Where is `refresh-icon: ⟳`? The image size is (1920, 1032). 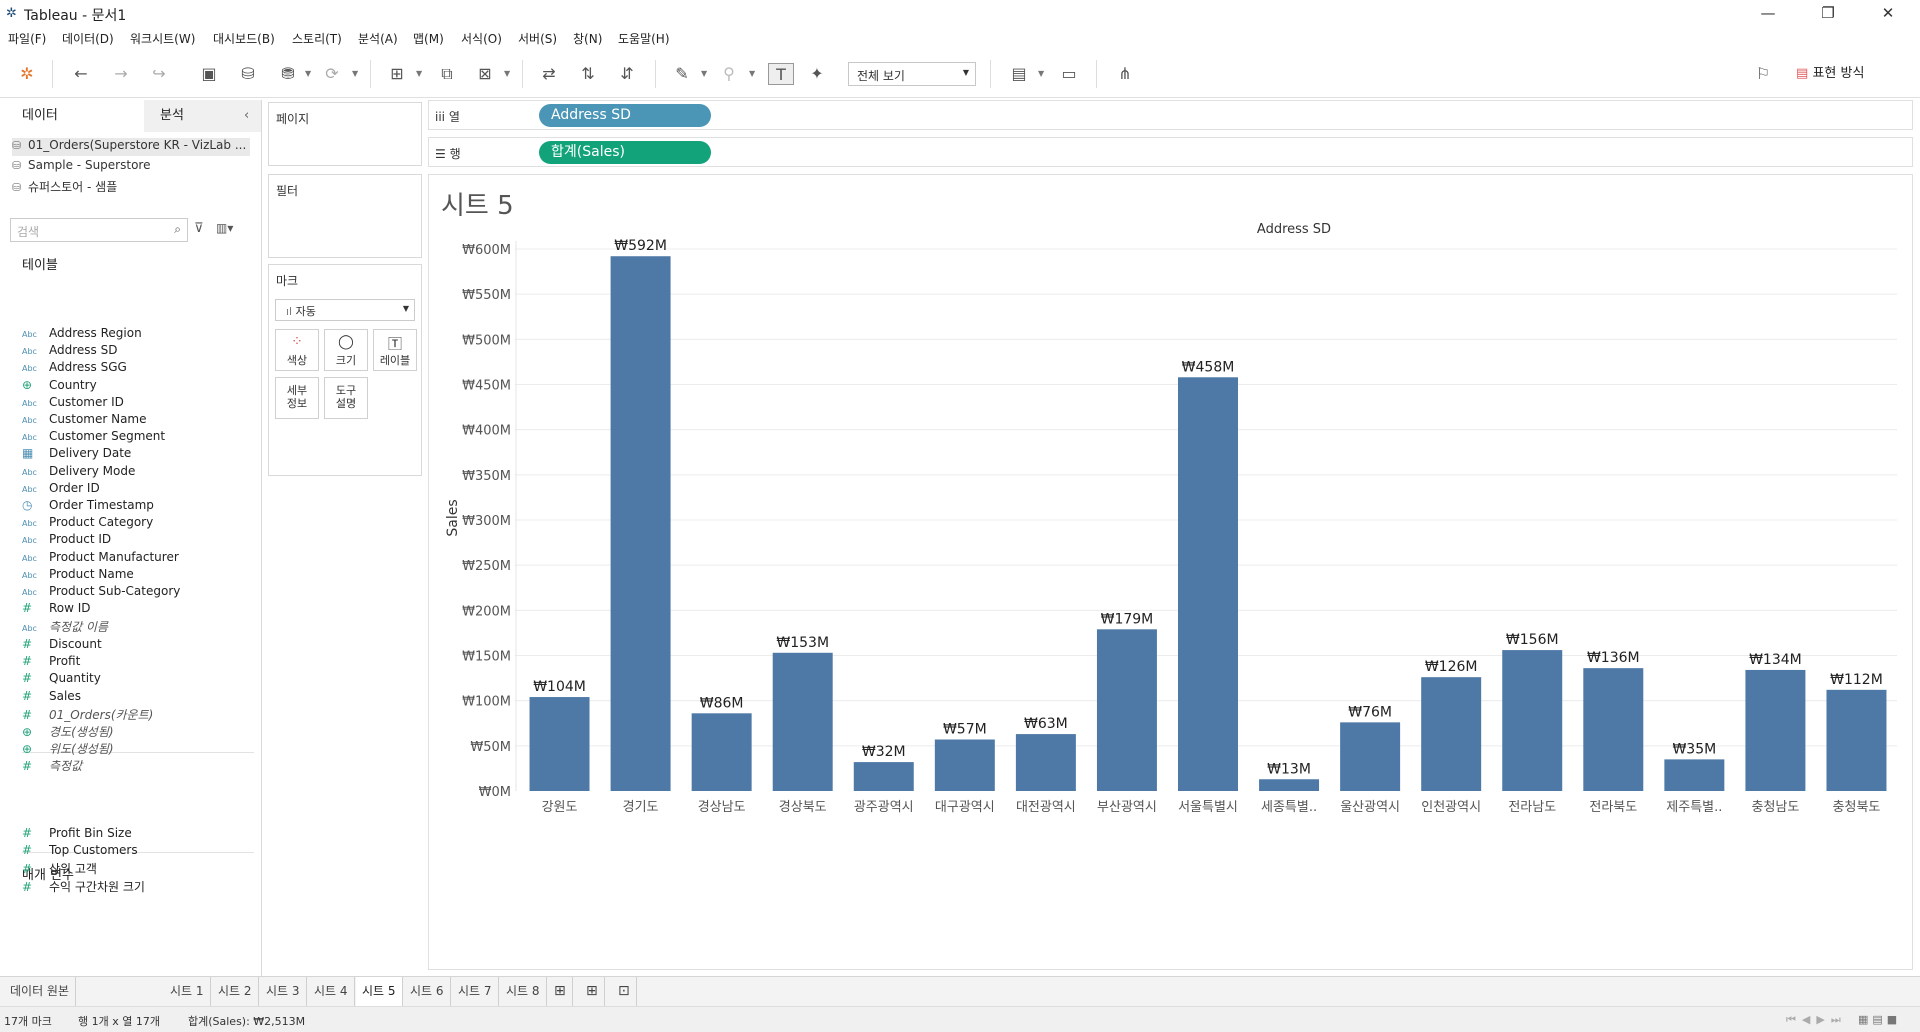
refresh-icon: ⟳ is located at coordinates (332, 74).